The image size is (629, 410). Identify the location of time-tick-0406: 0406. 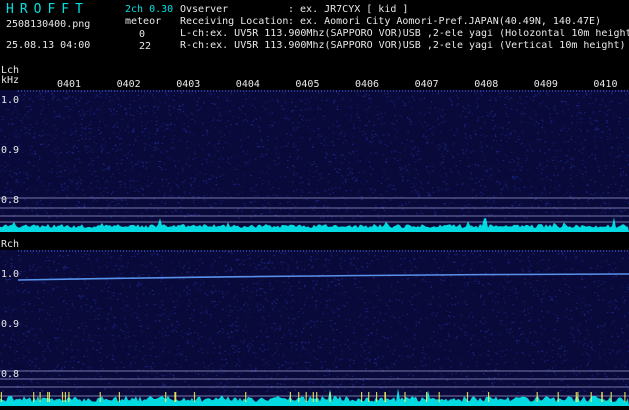
(367, 84).